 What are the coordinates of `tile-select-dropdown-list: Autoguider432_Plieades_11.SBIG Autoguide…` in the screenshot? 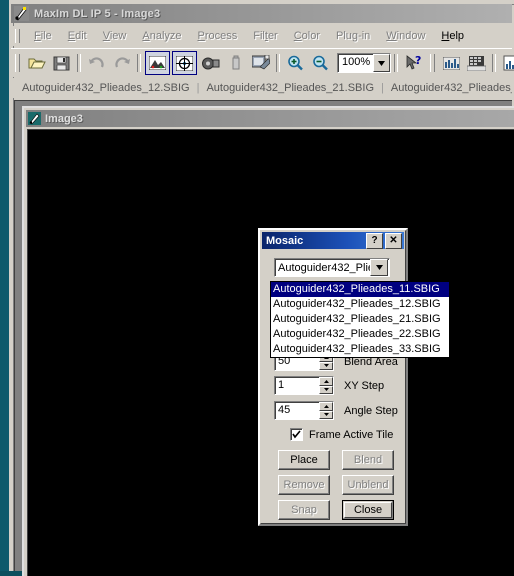 It's located at (360, 319).